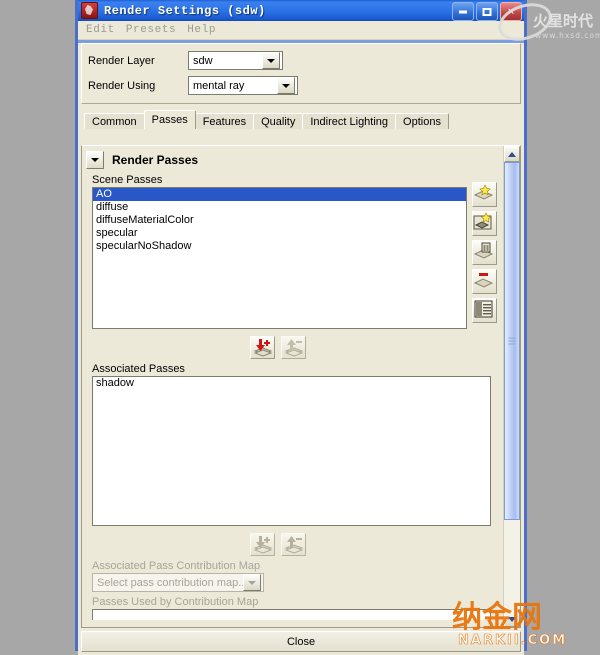 This screenshot has width=600, height=655. What do you see at coordinates (279, 246) in the screenshot?
I see `list-item: specularNoShadow` at bounding box center [279, 246].